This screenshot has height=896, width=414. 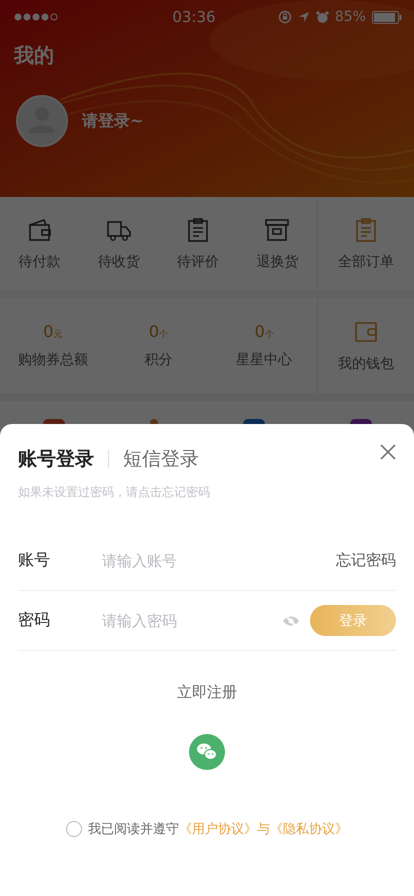 I want to click on account-label: 账号, so click(x=34, y=560).